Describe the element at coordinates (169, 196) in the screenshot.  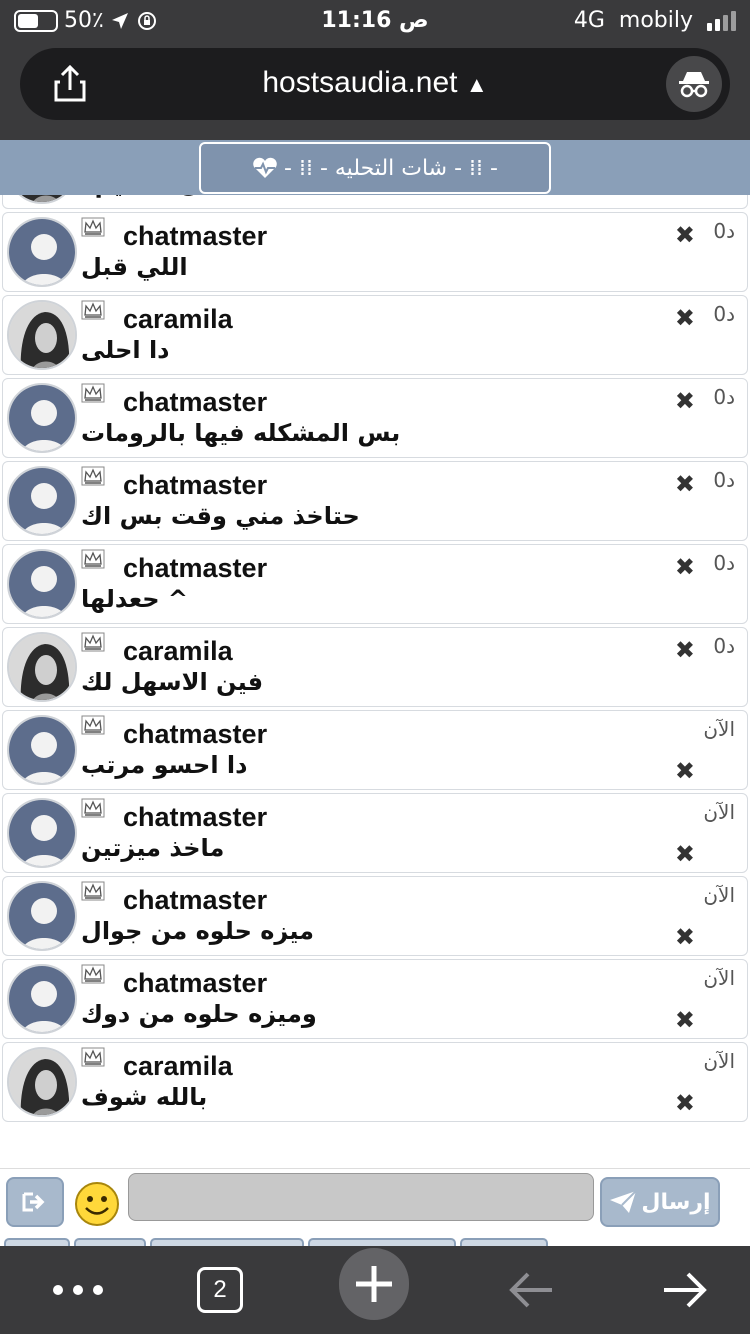
I see `message-text: الشكل القديم؟` at that location.